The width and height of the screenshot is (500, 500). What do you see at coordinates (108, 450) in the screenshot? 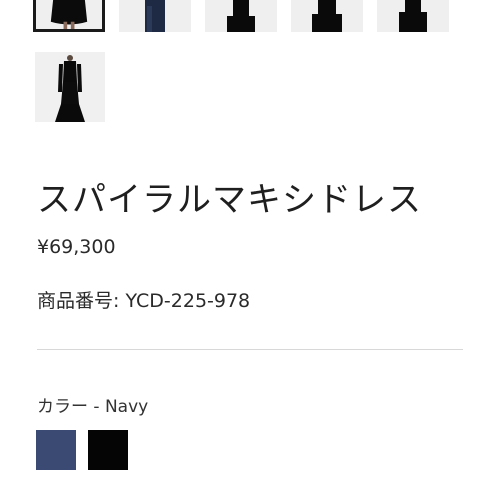
I see `color-swatch-black` at bounding box center [108, 450].